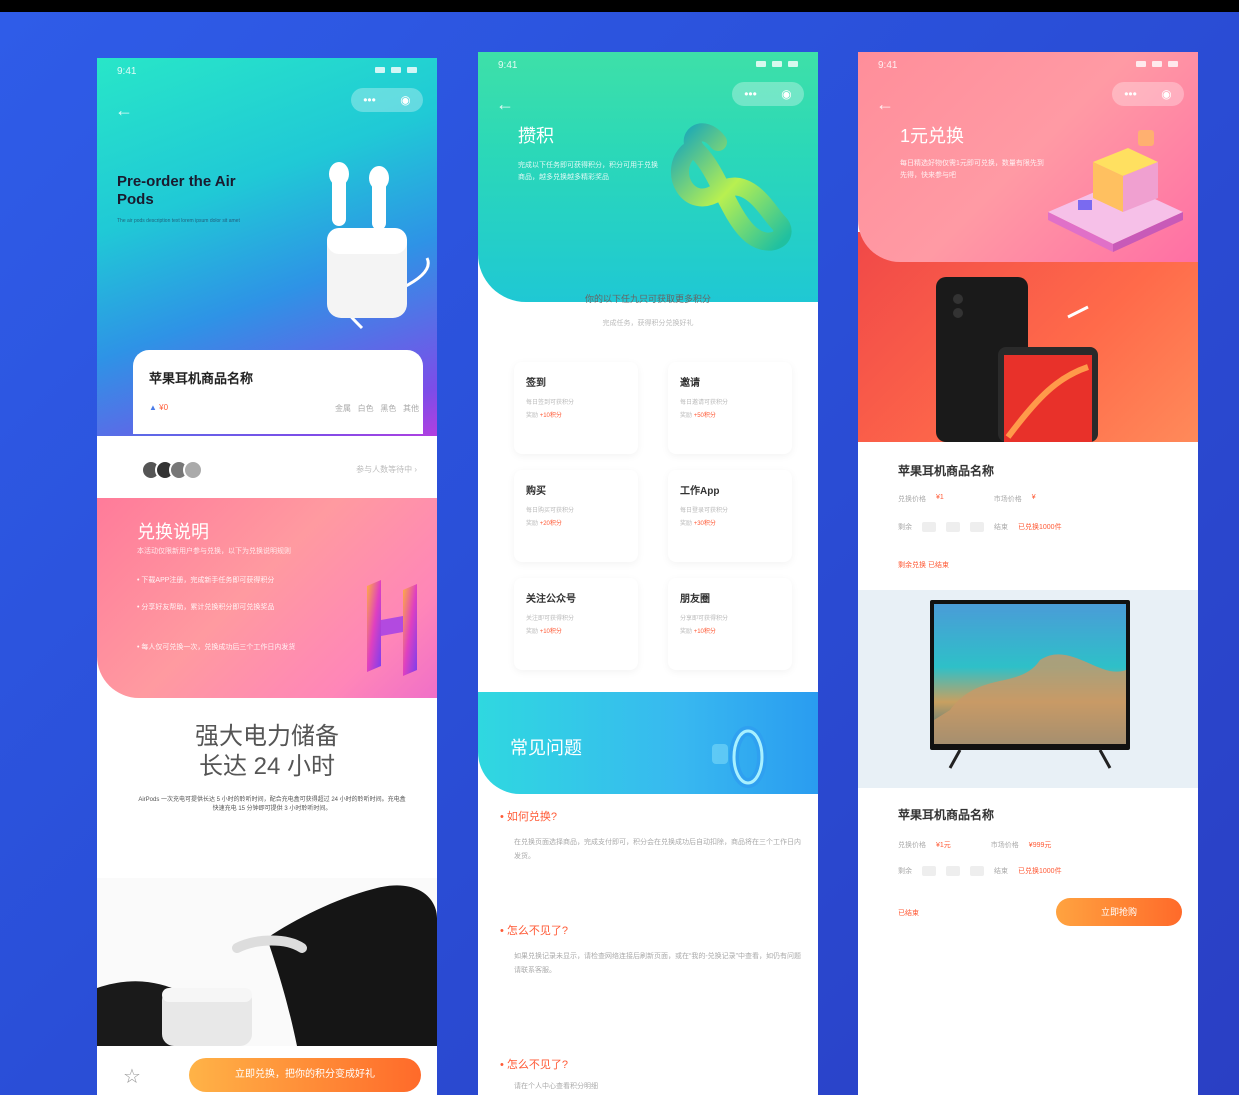 This screenshot has height=1095, width=1239. Describe the element at coordinates (730, 516) in the screenshot. I see `task-card: 工作App 每日登录可获积分 奖励 +30积分` at that location.